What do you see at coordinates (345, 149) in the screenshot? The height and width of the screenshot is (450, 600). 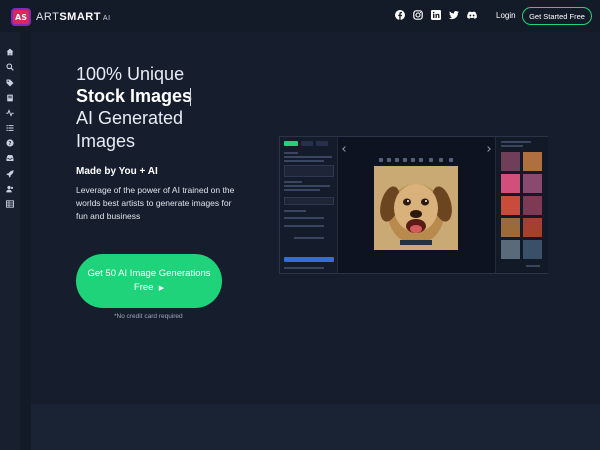 I see `chevron-left-icon` at bounding box center [345, 149].